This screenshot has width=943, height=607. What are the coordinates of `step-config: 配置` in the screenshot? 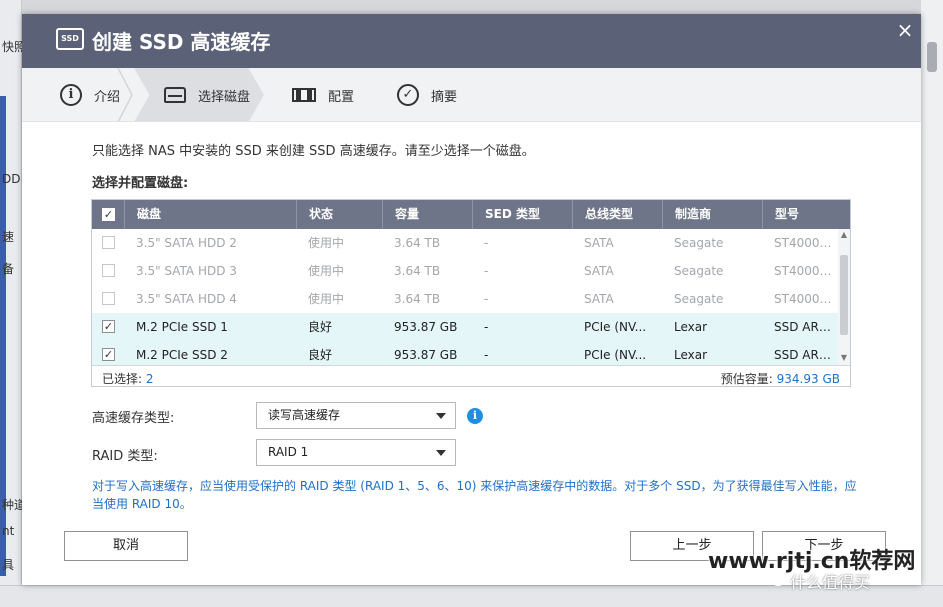 It's located at (323, 94).